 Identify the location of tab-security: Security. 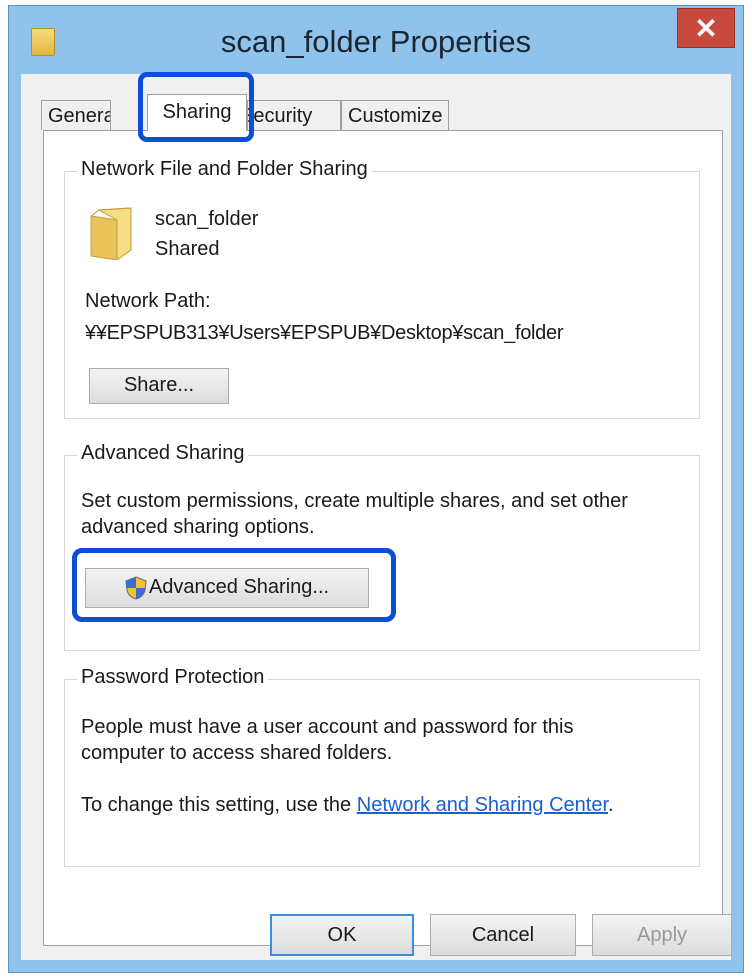
(294, 115).